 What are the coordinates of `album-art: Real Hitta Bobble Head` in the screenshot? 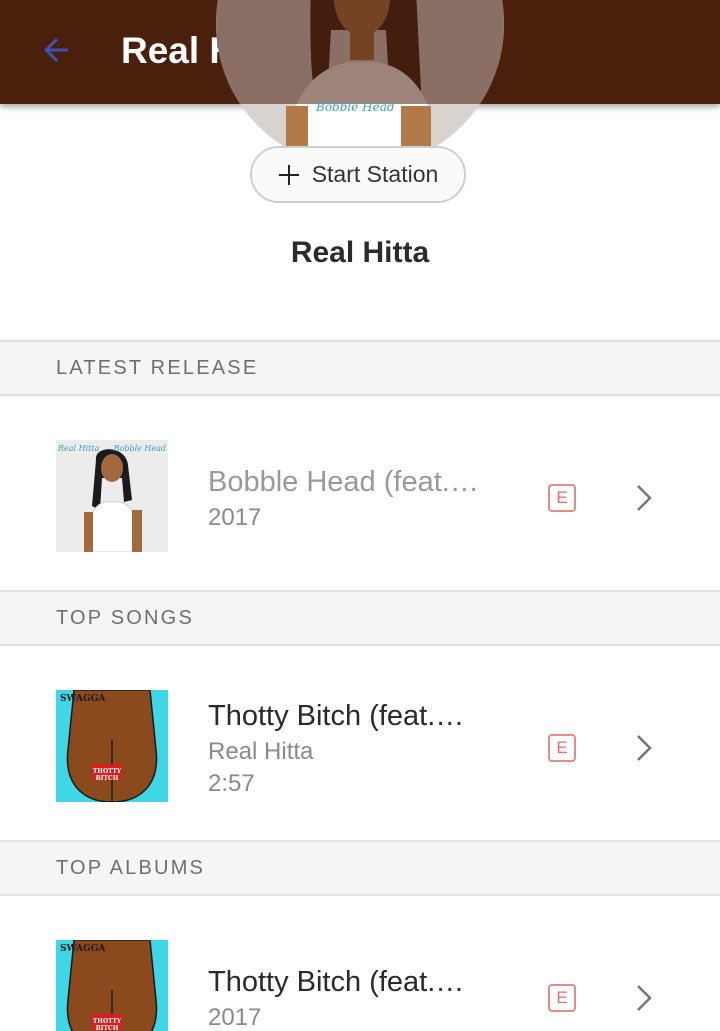 It's located at (112, 496).